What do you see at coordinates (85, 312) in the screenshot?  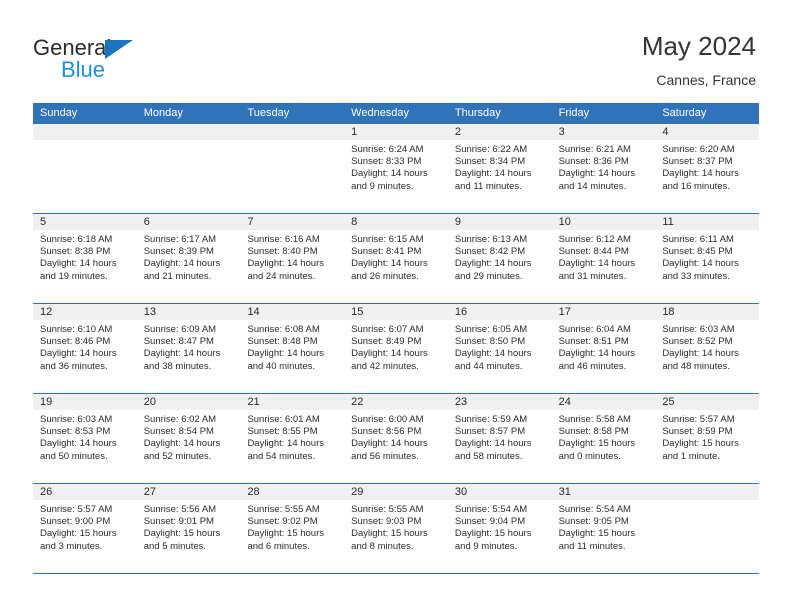 I see `day-number-band: 12` at bounding box center [85, 312].